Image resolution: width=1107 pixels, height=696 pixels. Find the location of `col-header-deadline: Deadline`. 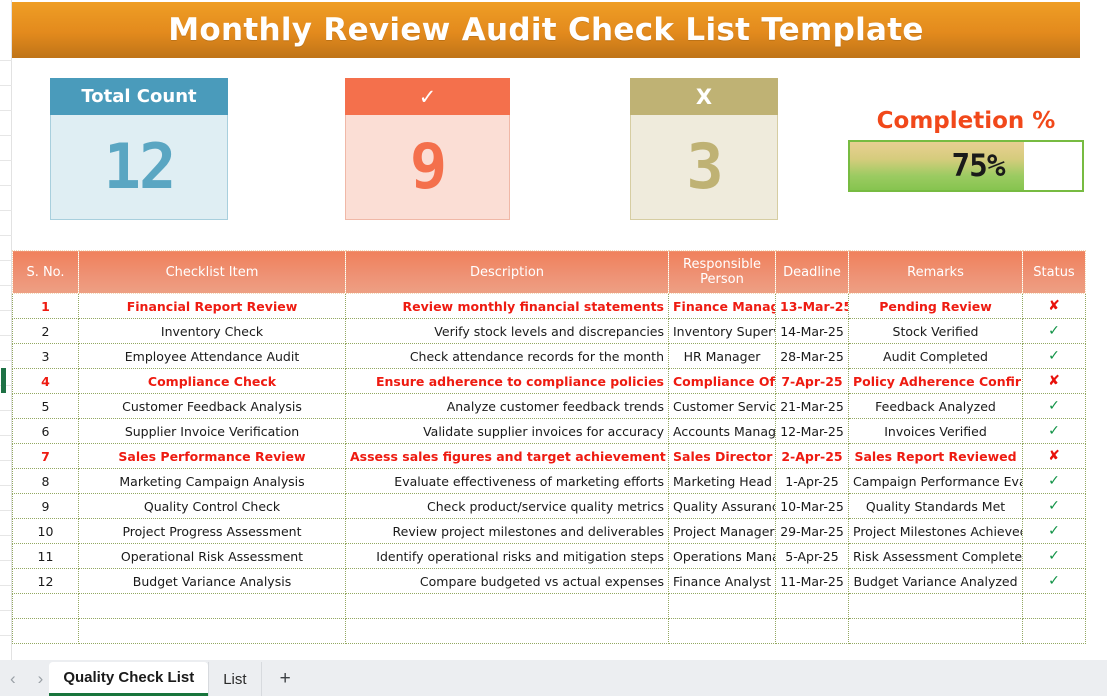

col-header-deadline: Deadline is located at coordinates (812, 272).